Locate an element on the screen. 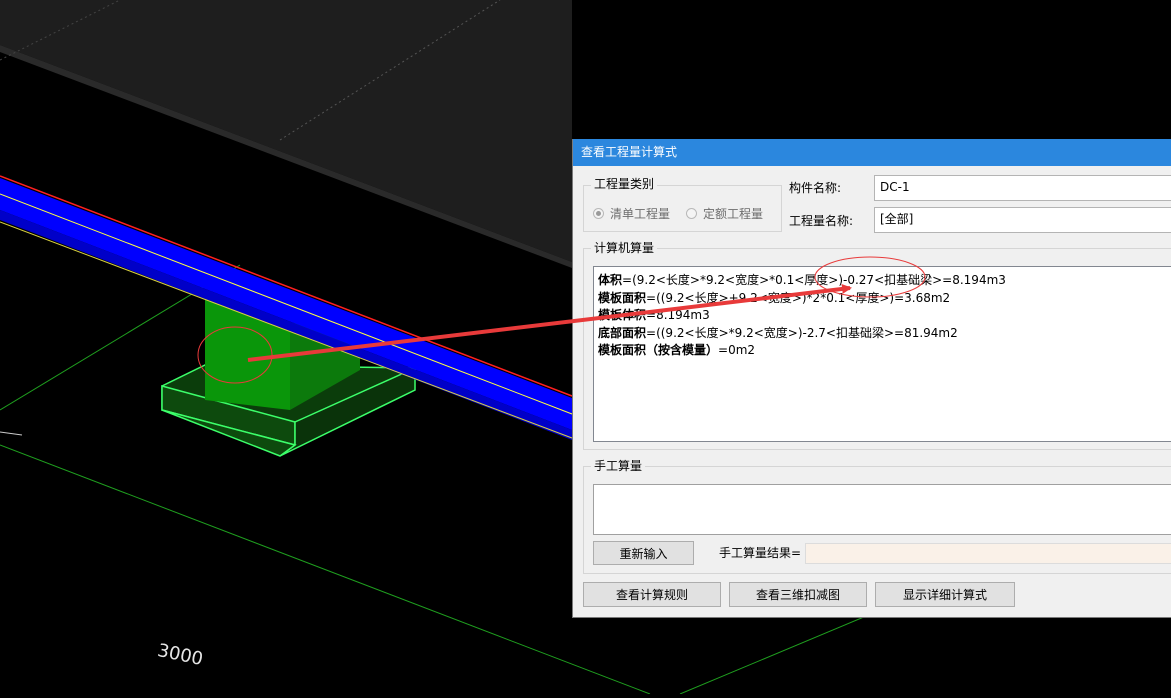  quantity-name-label: 工程量名称: is located at coordinates (821, 221).